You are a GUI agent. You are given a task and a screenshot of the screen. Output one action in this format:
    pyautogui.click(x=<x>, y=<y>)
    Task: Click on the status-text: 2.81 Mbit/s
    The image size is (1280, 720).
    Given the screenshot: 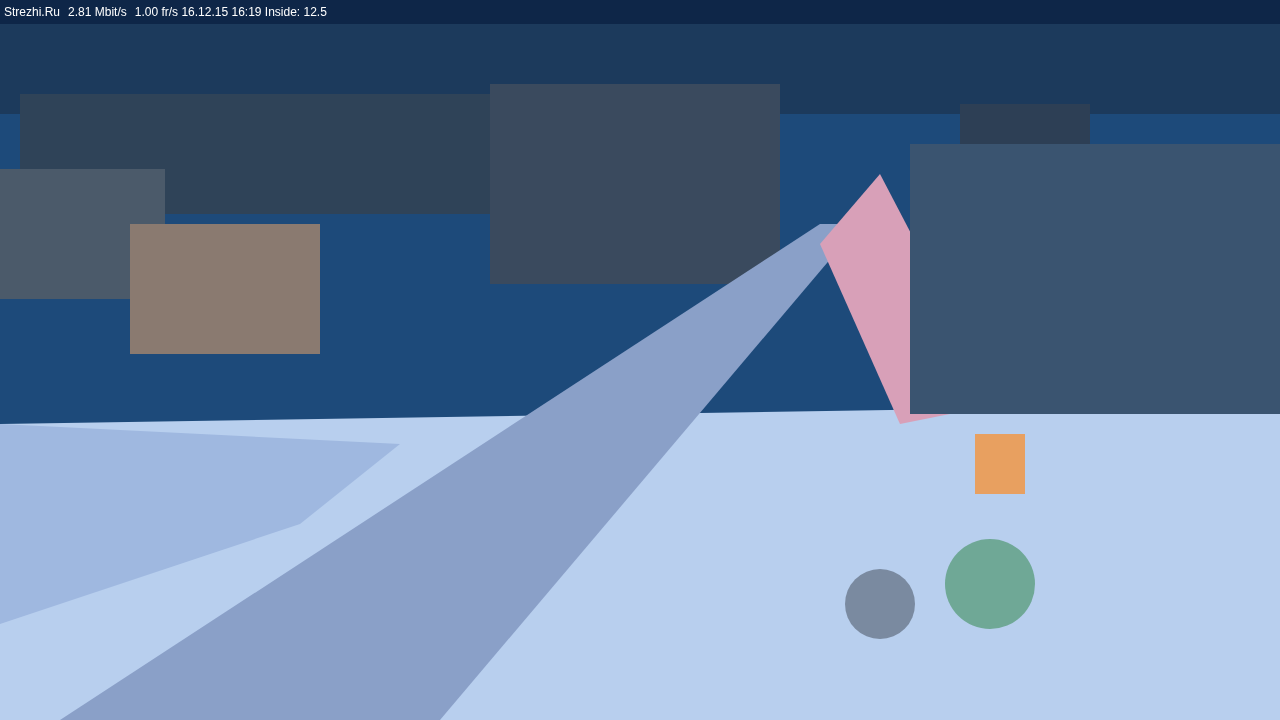 What is the action you would take?
    pyautogui.click(x=97, y=12)
    